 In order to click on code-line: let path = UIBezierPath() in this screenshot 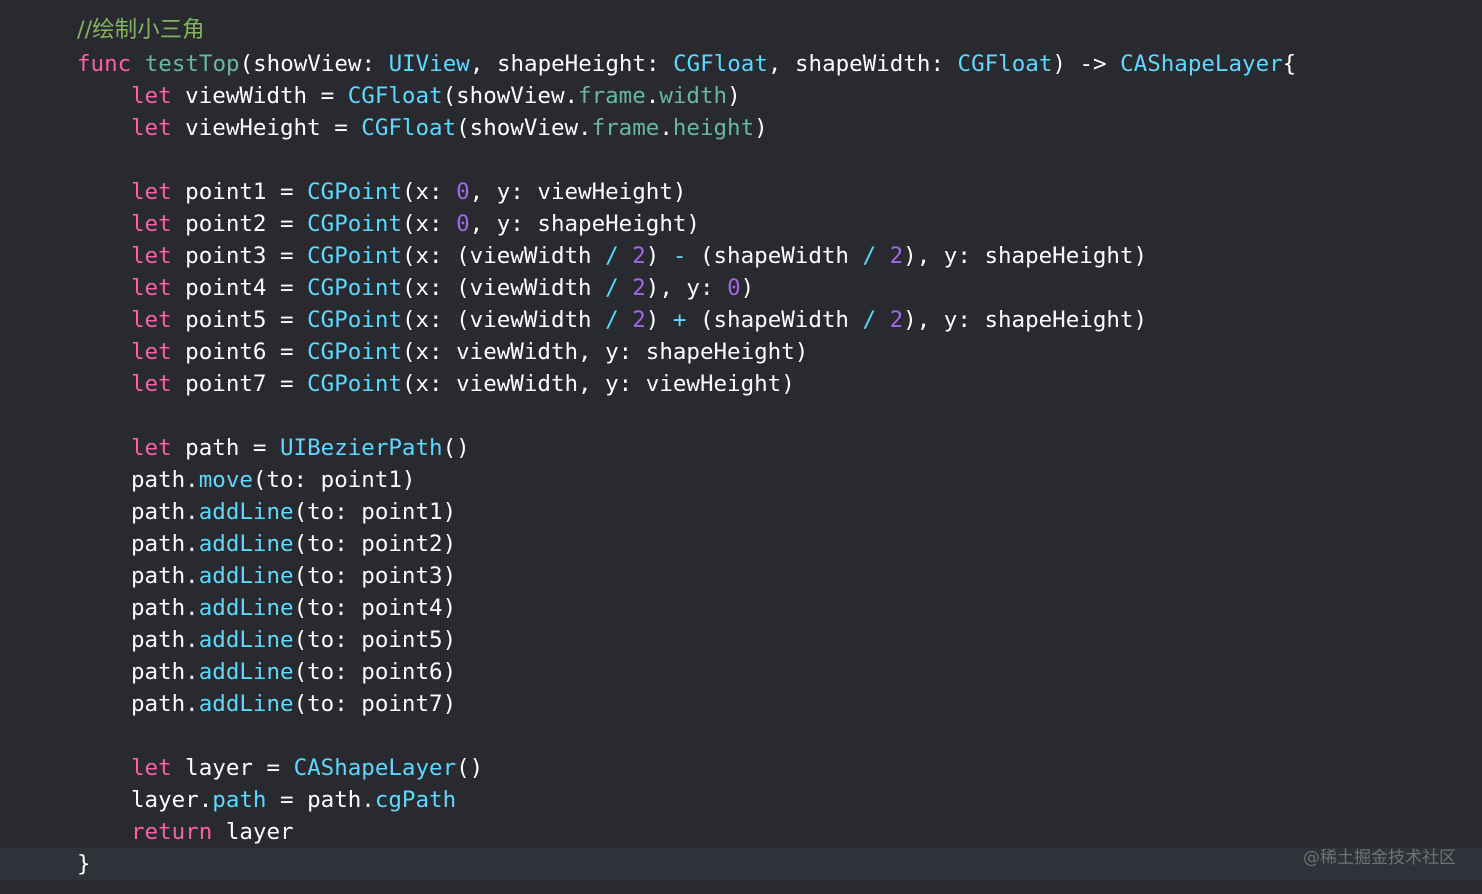, I will do `click(741, 448)`.